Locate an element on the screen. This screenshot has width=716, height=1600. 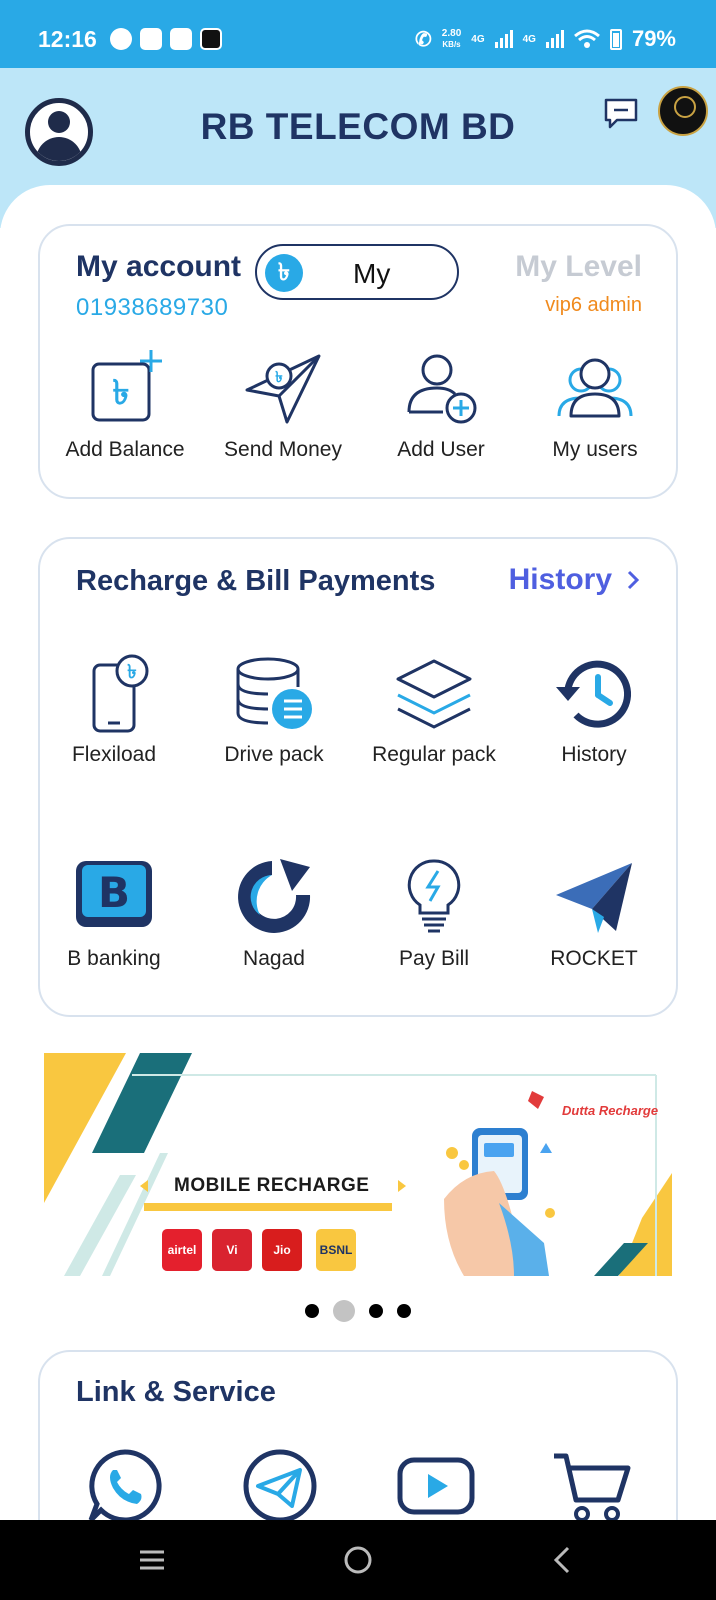
recent-apps-icon is located at coordinates (152, 1560).